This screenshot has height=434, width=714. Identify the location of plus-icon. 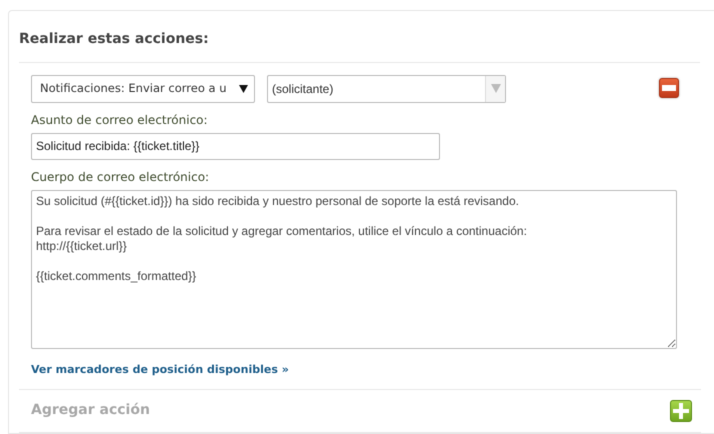
(681, 410).